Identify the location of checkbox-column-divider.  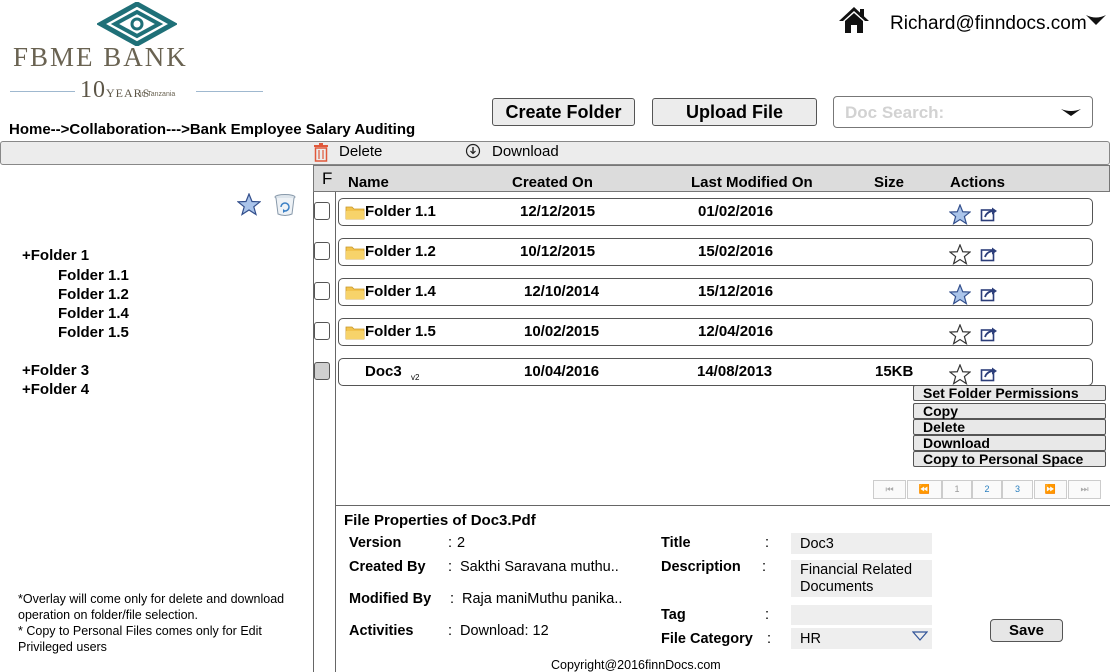
(335, 432).